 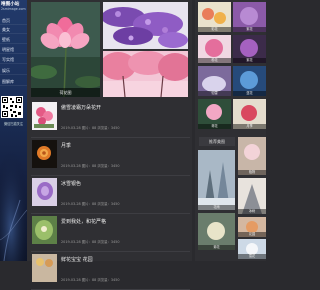 I want to click on pink-trees-picture, so click(x=145, y=74).